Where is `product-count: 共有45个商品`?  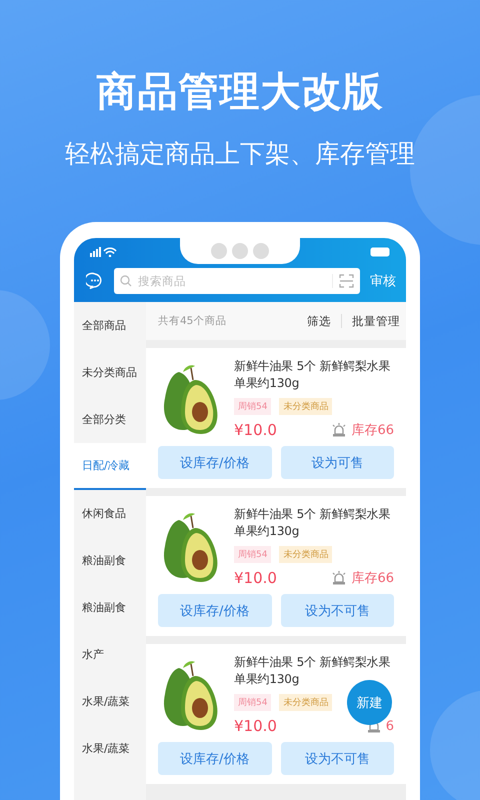 product-count: 共有45个商品 is located at coordinates (193, 321).